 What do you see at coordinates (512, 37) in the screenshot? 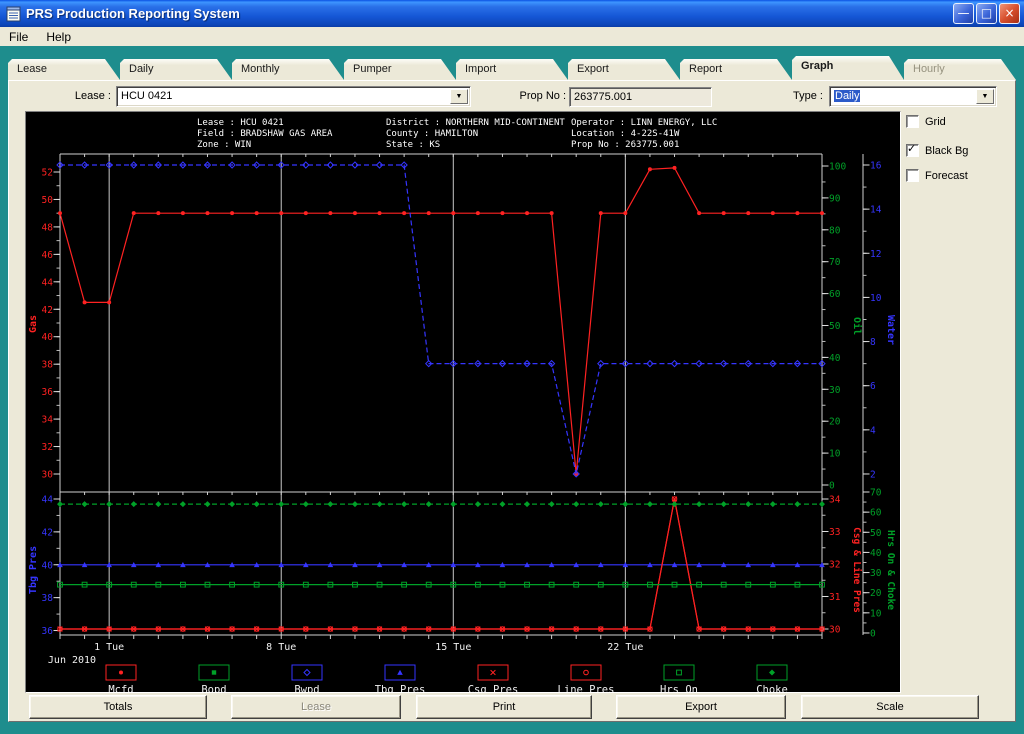
I see `menu-bar: File Help` at bounding box center [512, 37].